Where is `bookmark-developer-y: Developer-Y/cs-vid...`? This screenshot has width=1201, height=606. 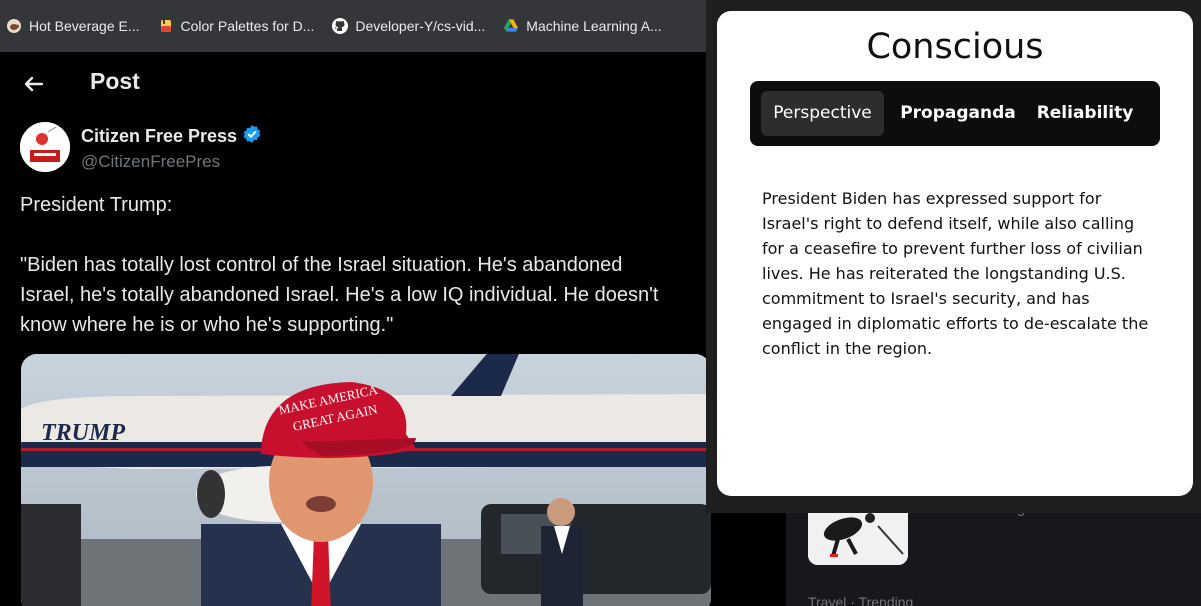
bookmark-developer-y: Developer-Y/cs-vid... is located at coordinates (408, 26).